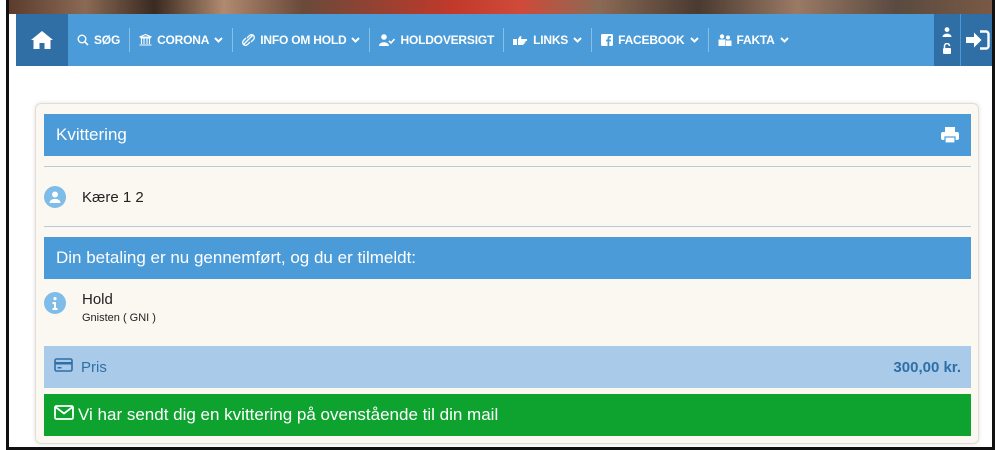 This screenshot has height=450, width=995. What do you see at coordinates (947, 31) in the screenshot?
I see `user-icon` at bounding box center [947, 31].